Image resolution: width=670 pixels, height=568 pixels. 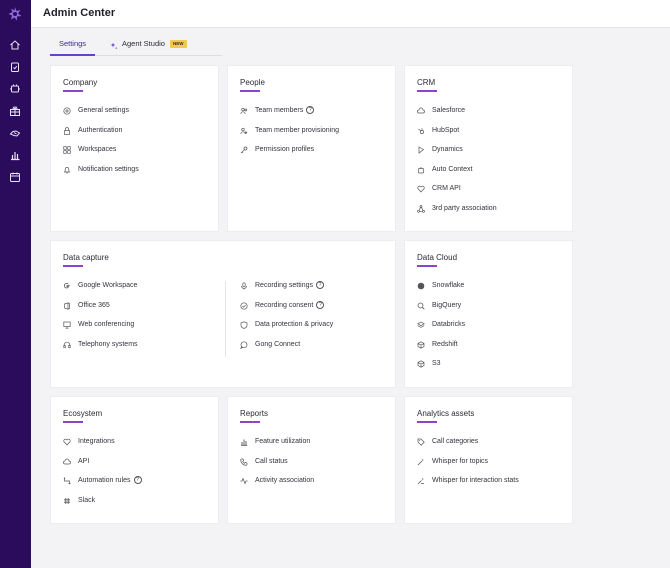 I want to click on workflow-icon, so click(x=67, y=481).